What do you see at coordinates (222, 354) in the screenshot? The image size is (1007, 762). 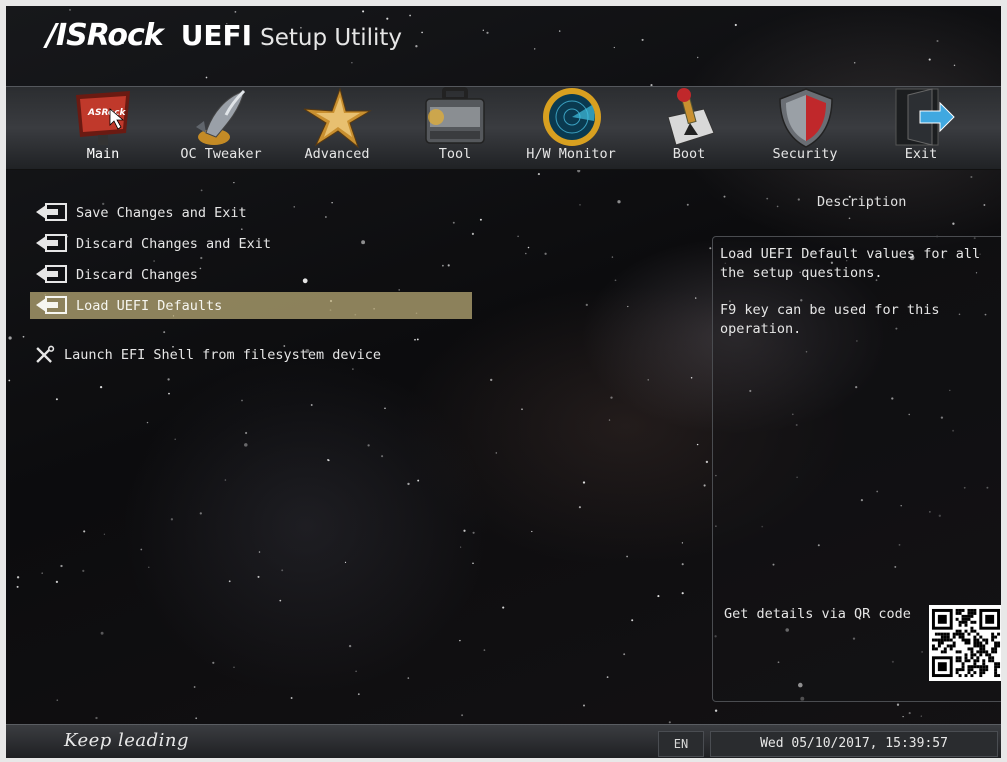 I see `menu-item-label: Launch EFI Shell from filesystem device` at bounding box center [222, 354].